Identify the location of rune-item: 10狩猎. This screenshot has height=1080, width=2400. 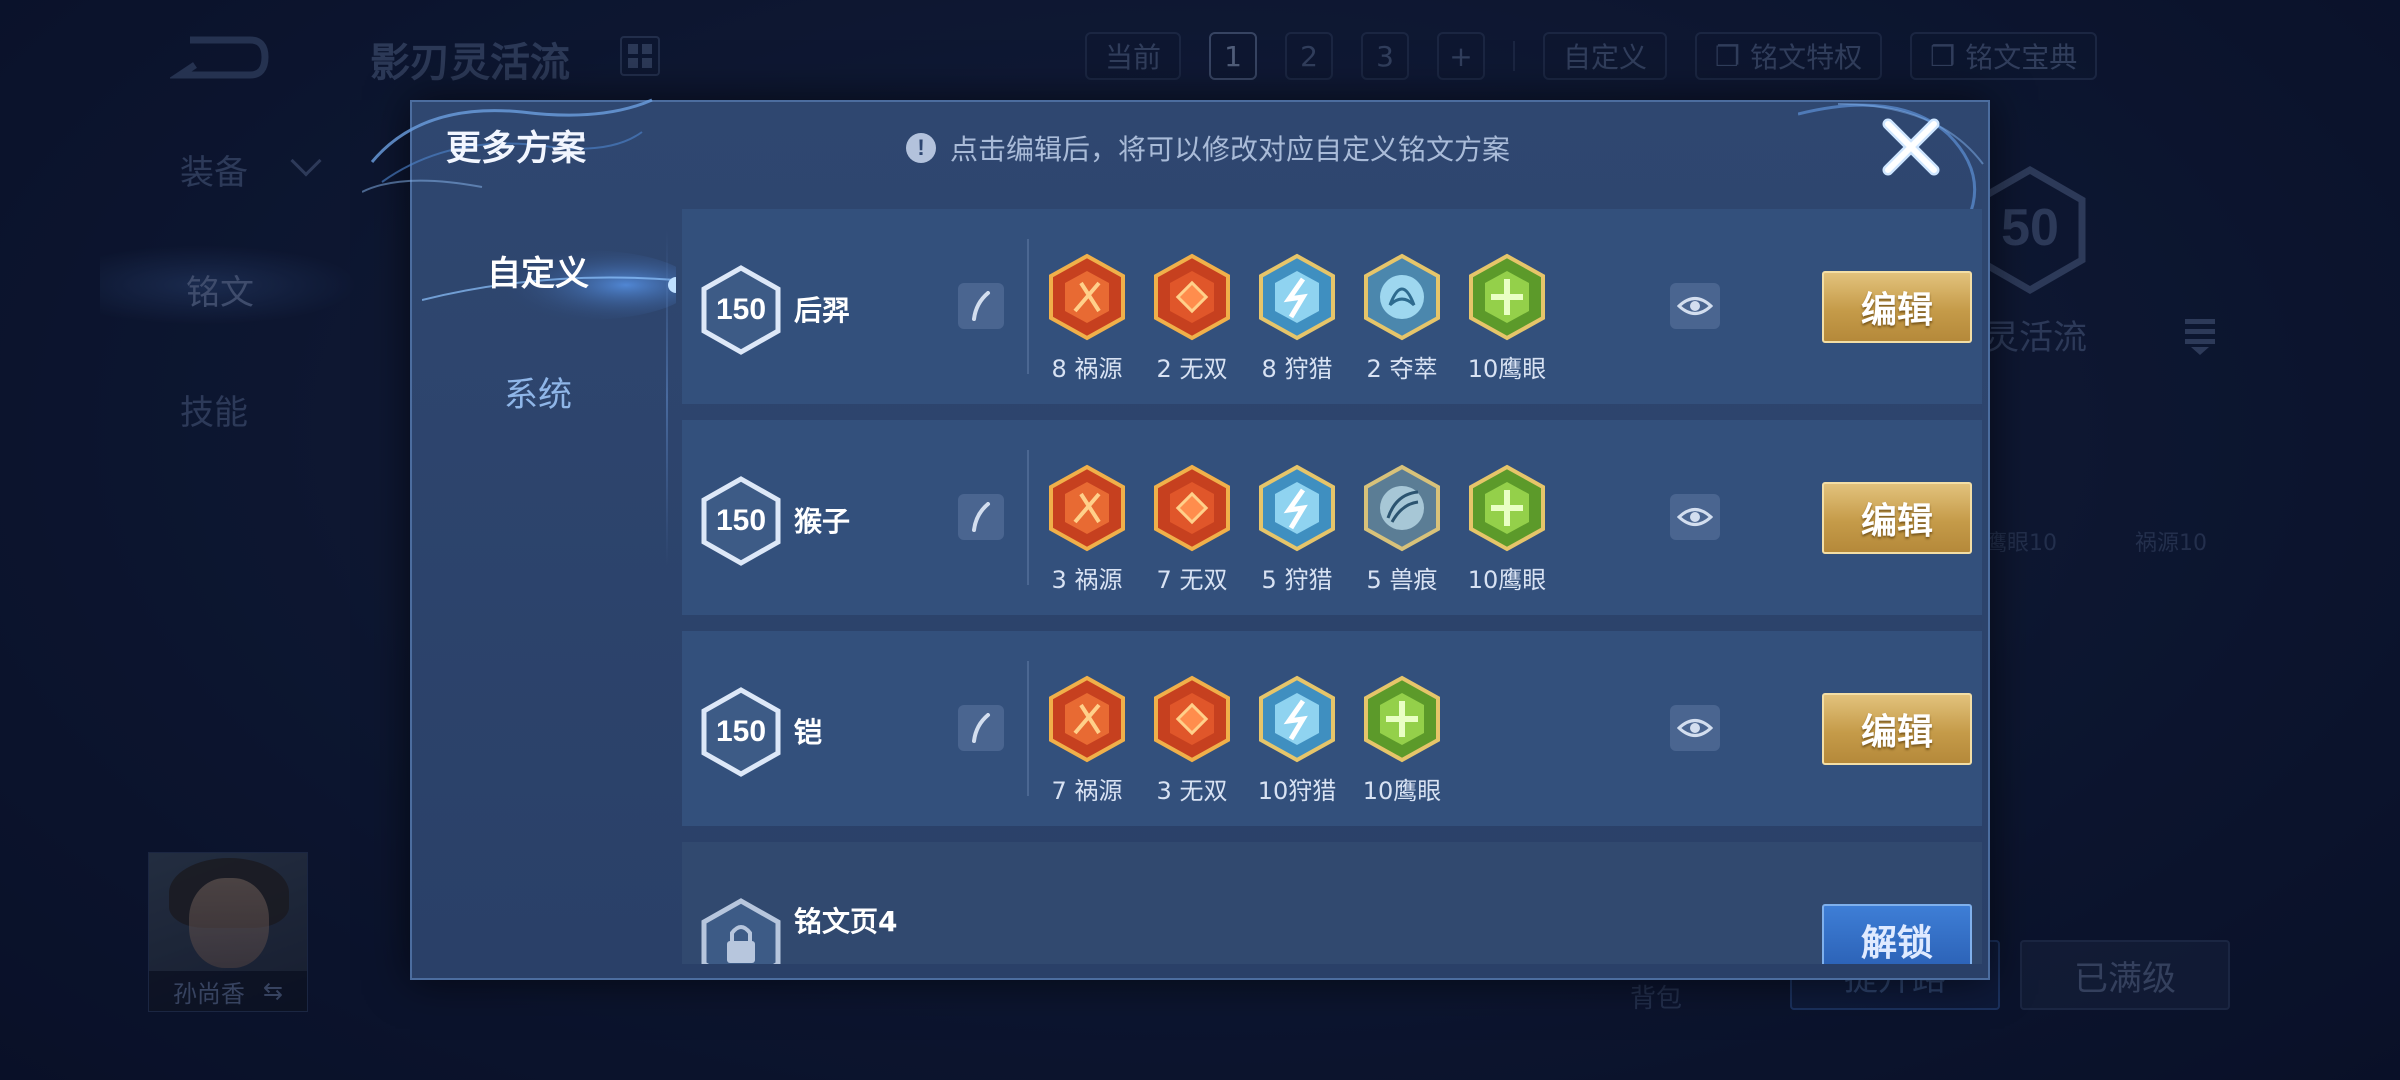
(1297, 740).